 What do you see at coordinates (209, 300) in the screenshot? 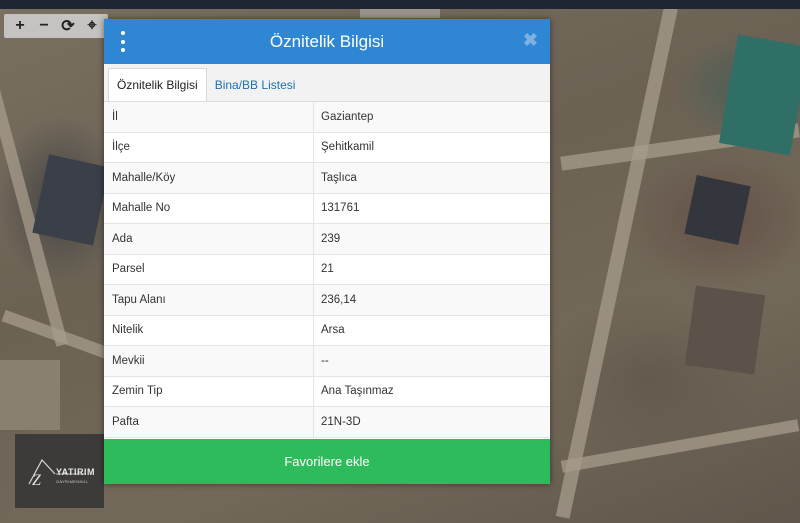
I see `attribute-key: Tapu Alanı` at bounding box center [209, 300].